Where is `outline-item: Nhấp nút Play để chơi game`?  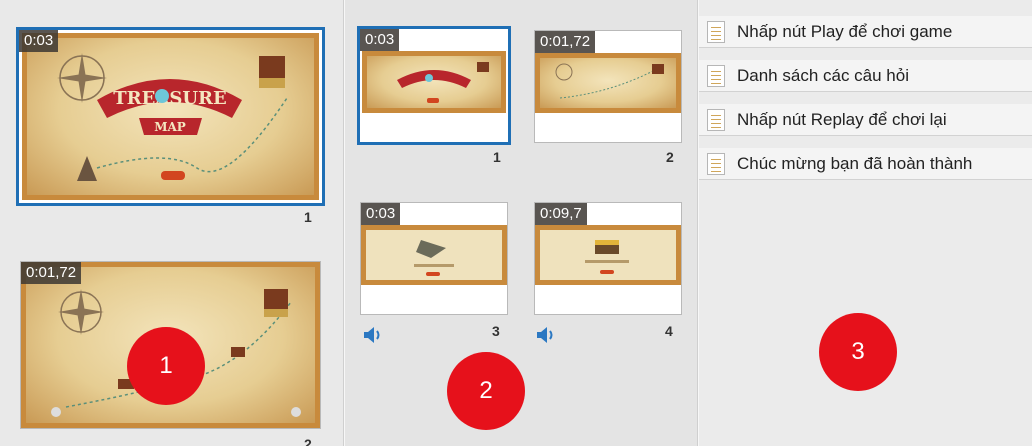 outline-item: Nhấp nút Play để chơi game is located at coordinates (865, 32).